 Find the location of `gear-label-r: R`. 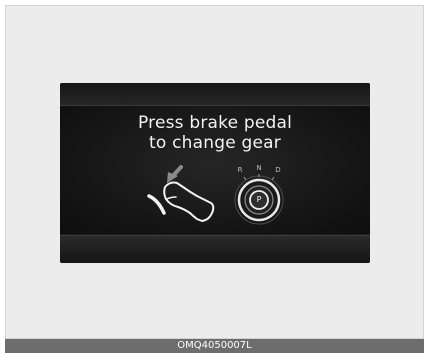

gear-label-r: R is located at coordinates (240, 170).